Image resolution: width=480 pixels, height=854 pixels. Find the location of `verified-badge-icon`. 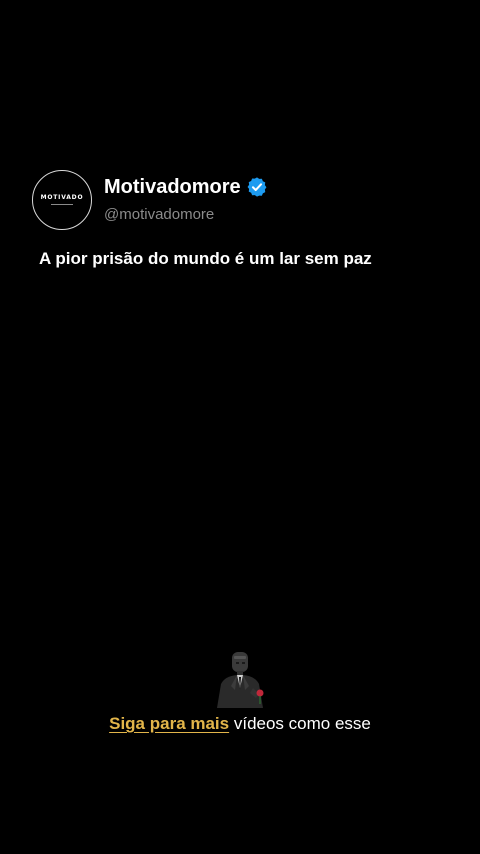

verified-badge-icon is located at coordinates (257, 187).